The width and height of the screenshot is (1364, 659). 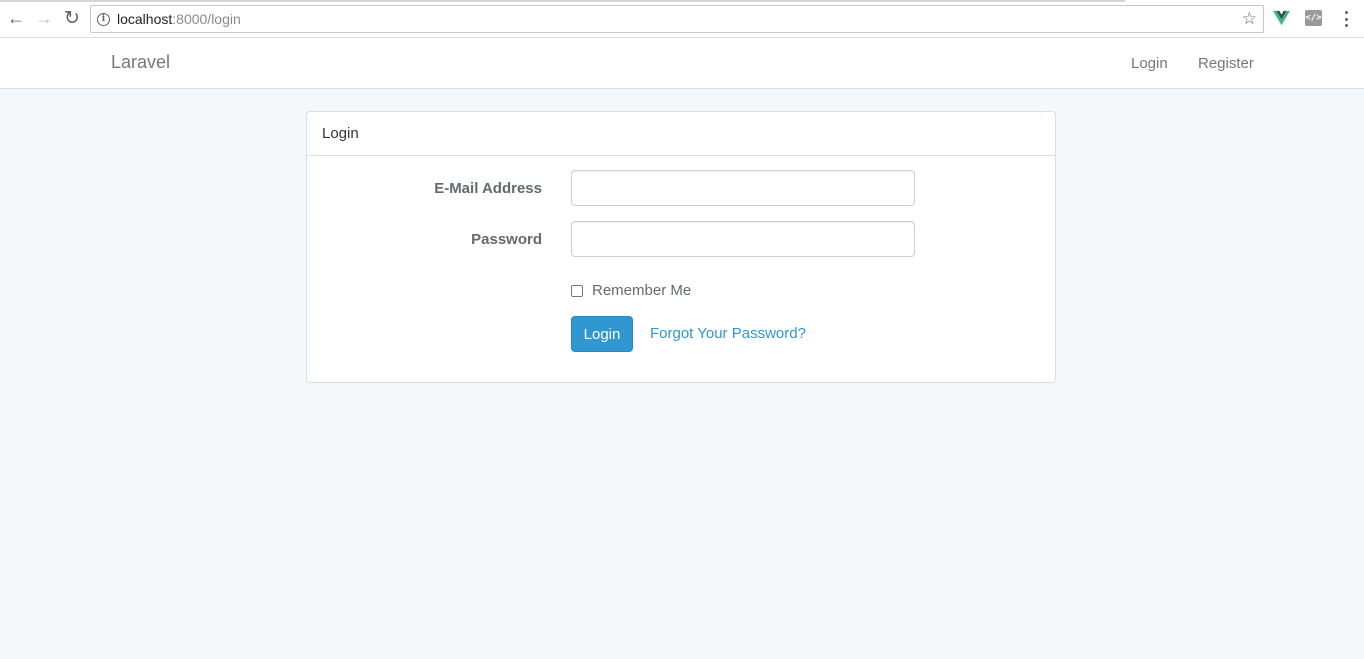 What do you see at coordinates (743, 188) in the screenshot?
I see `email-field` at bounding box center [743, 188].